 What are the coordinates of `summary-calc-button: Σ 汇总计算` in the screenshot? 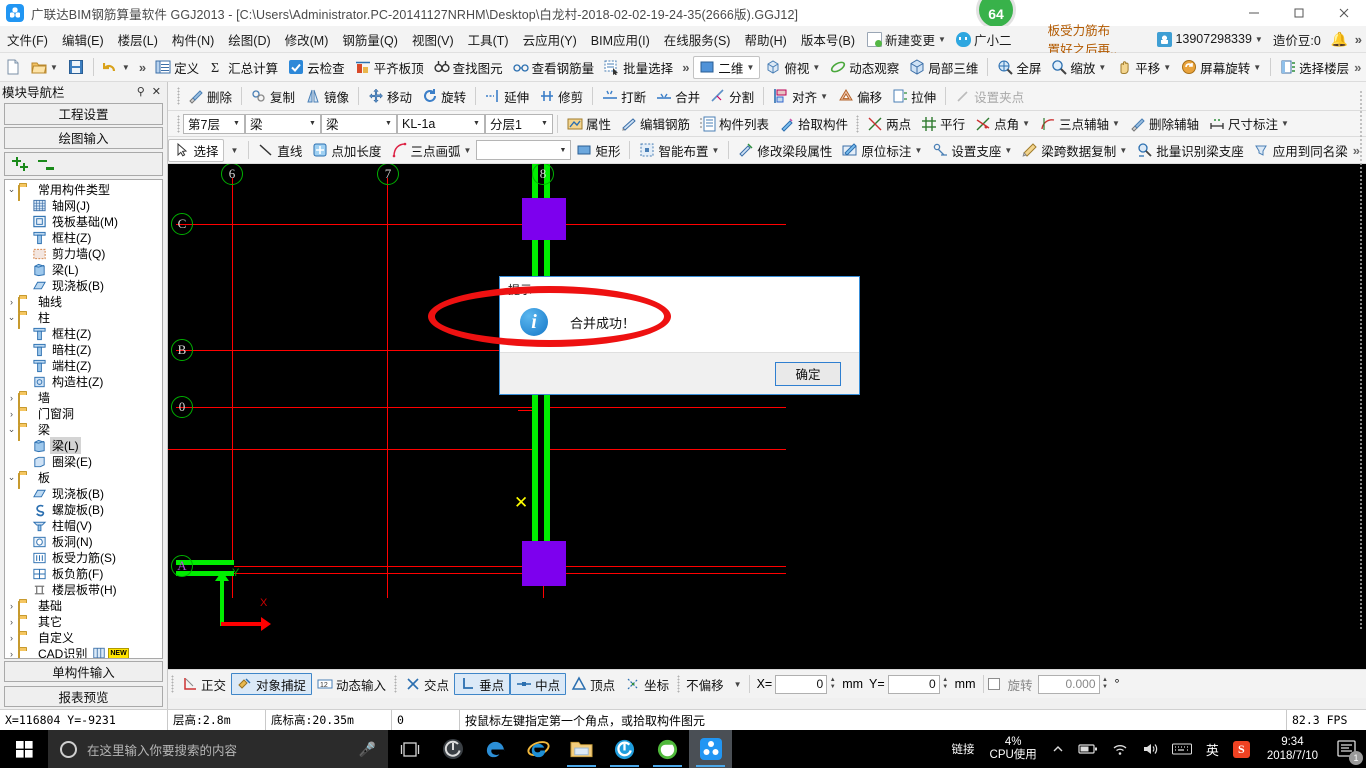 It's located at (243, 67).